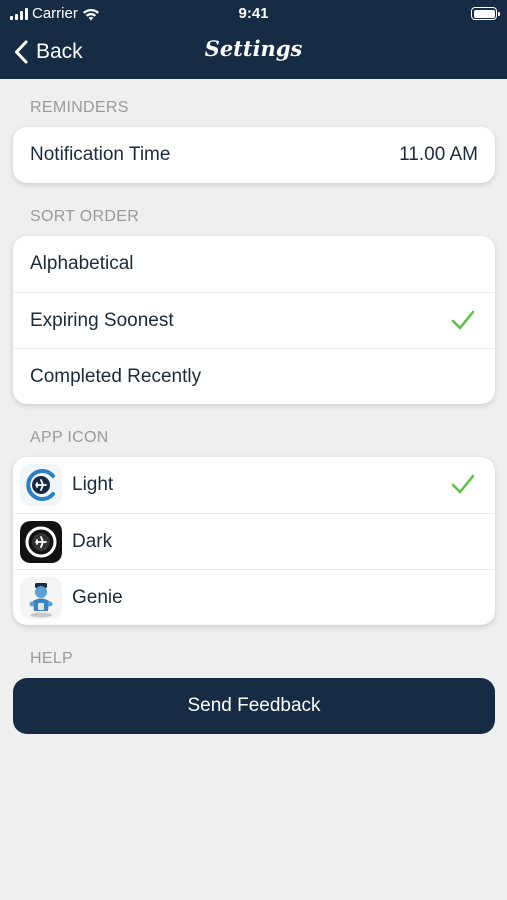  I want to click on status-time: 9:41, so click(253, 13).